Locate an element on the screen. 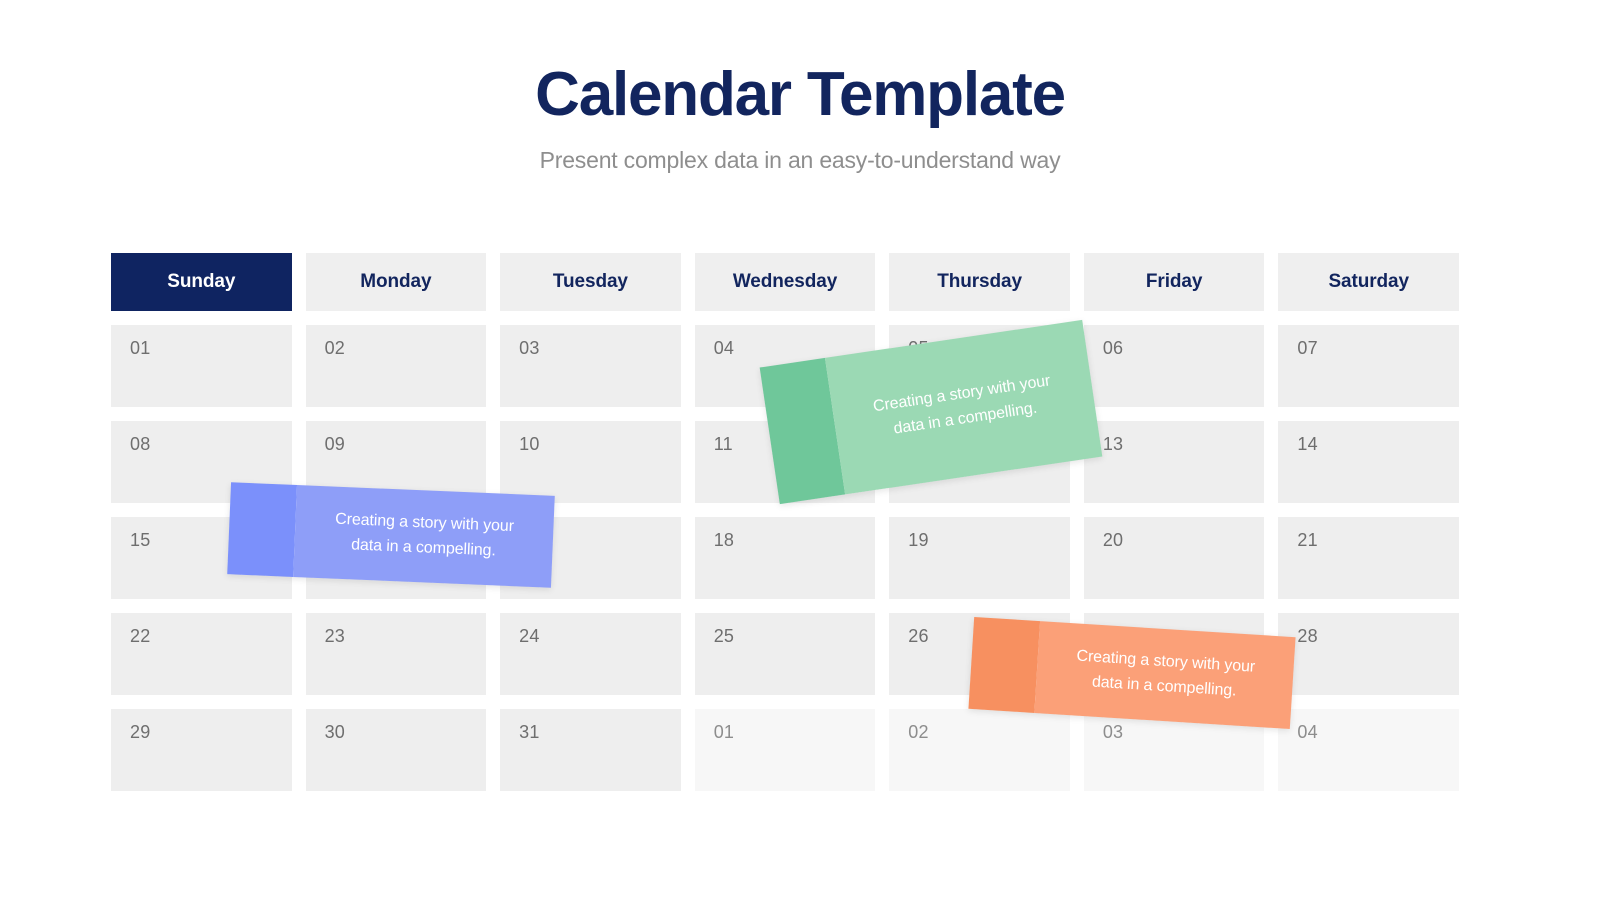  day-number: 24 is located at coordinates (529, 636).